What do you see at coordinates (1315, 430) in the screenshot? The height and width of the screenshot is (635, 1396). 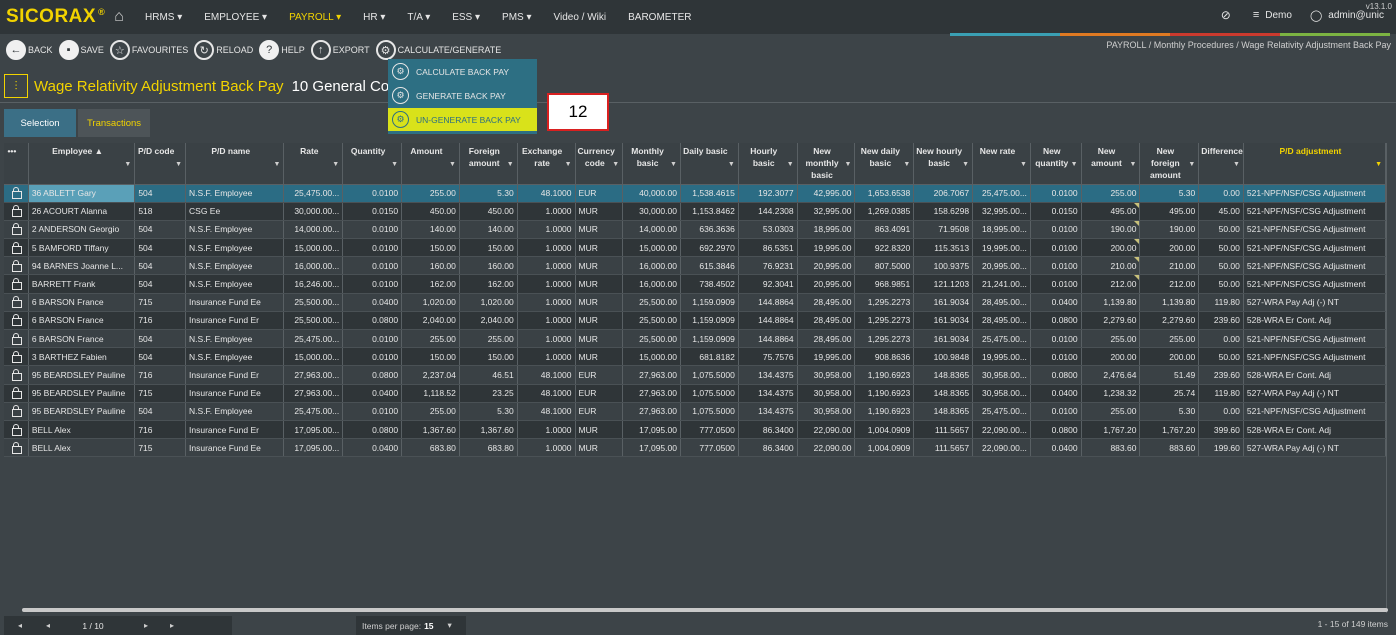 I see `cell-21: 528-WRA Er Cont. Adj` at bounding box center [1315, 430].